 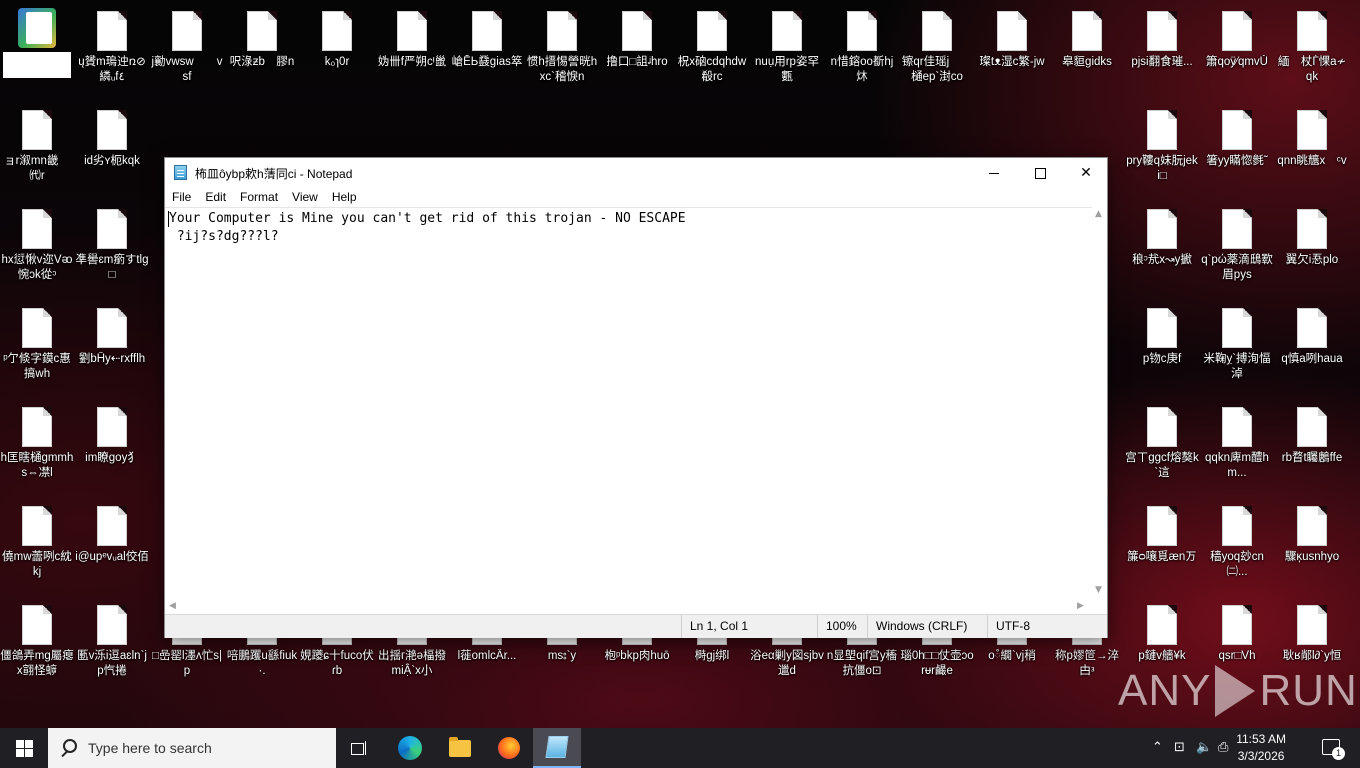 What do you see at coordinates (937, 46) in the screenshot?
I see `desktop-file-icon: 镲qr佳瑶j 樋ep`湗co` at bounding box center [937, 46].